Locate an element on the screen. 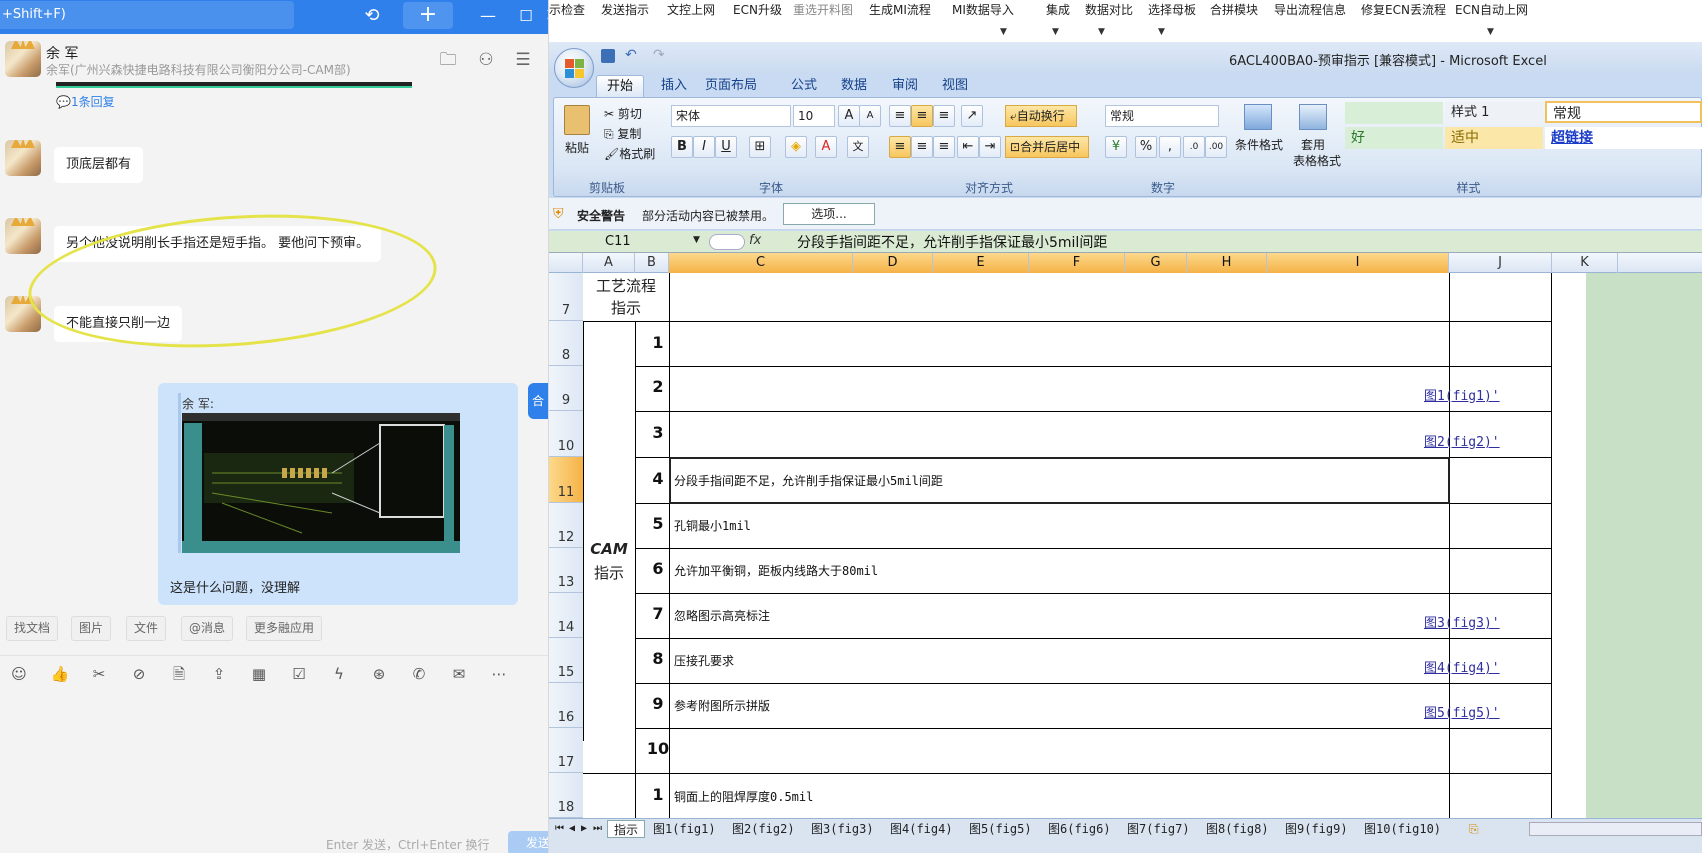 This screenshot has width=1702, height=853. row-header: 10 is located at coordinates (566, 434).